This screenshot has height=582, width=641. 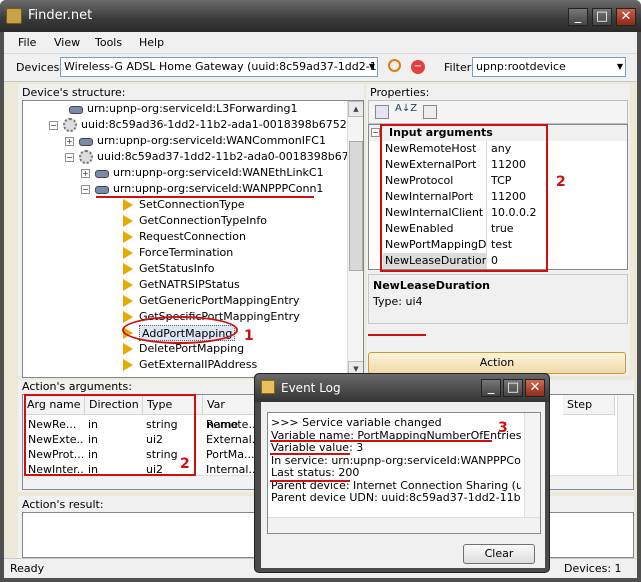 I want to click on annotation-number: 1, so click(x=249, y=336).